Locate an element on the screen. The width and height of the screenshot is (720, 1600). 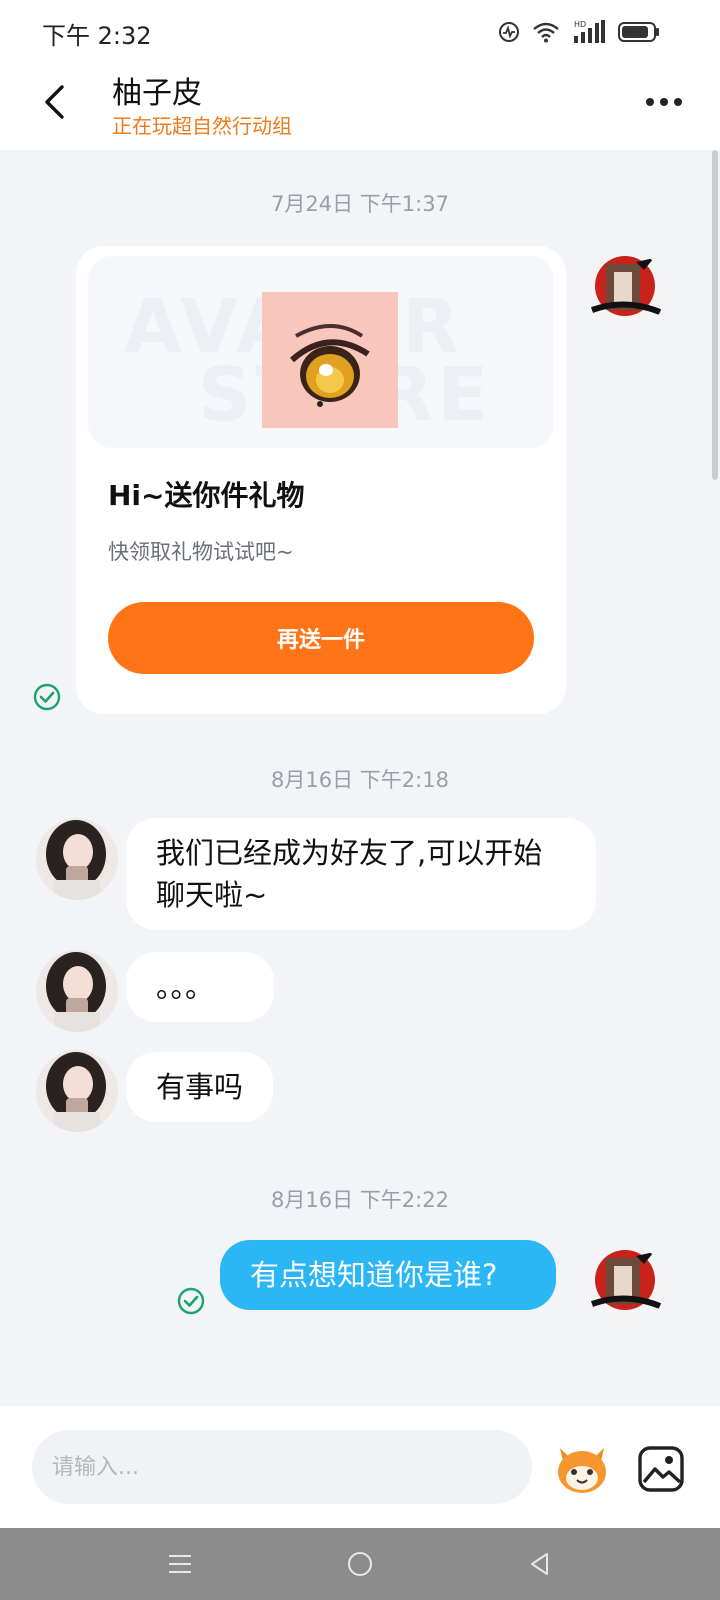
send-another-gift-button: 再送一件 is located at coordinates (321, 638).